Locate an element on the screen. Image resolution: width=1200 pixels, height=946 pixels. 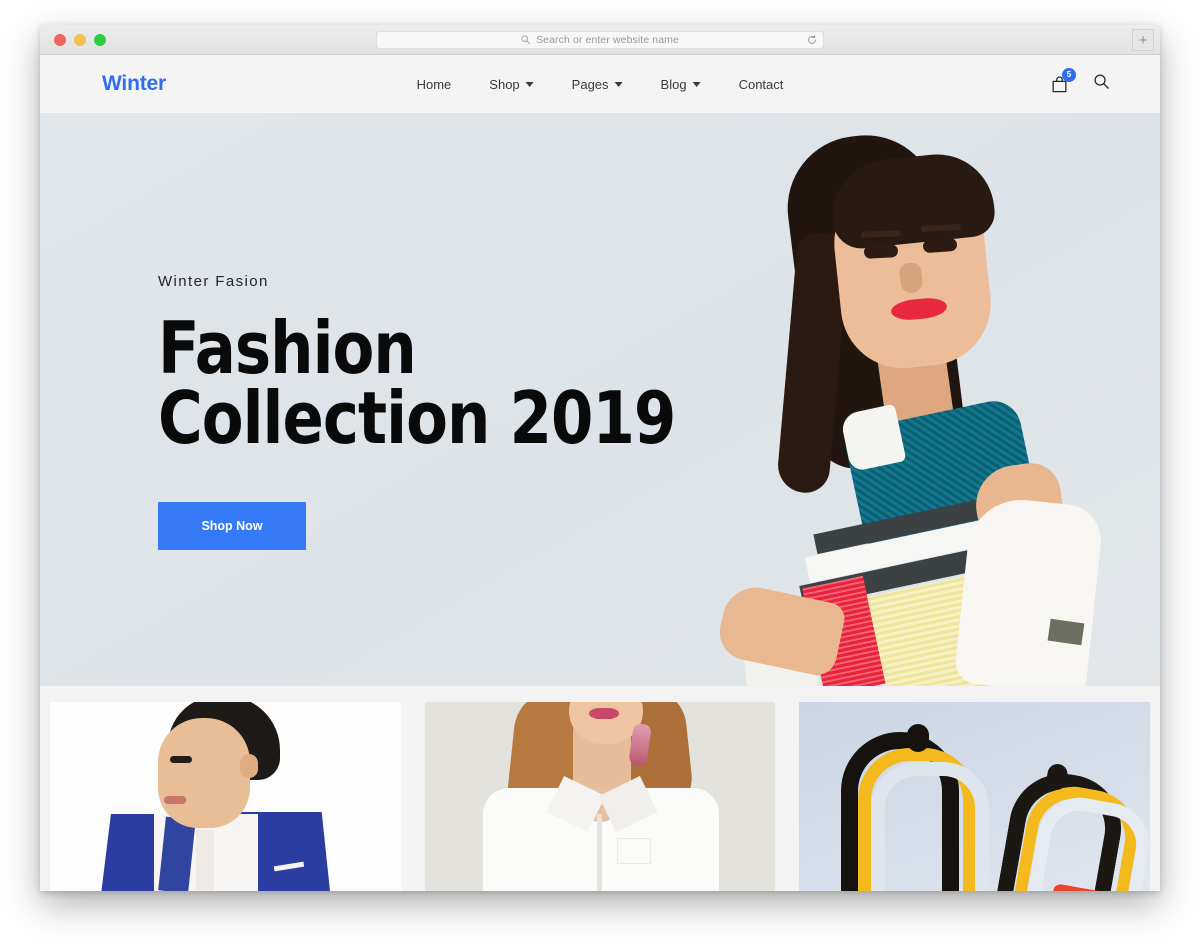
nav-label: Contact is located at coordinates (761, 84).